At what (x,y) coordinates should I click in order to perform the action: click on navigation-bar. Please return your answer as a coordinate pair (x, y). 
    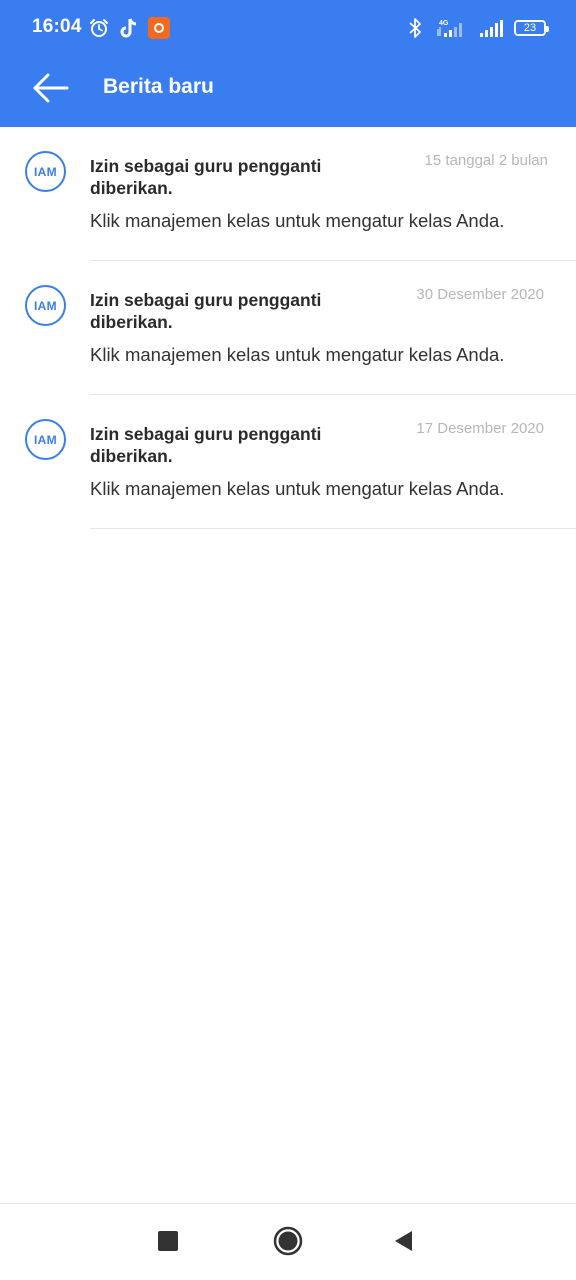
    Looking at the image, I should click on (288, 1241).